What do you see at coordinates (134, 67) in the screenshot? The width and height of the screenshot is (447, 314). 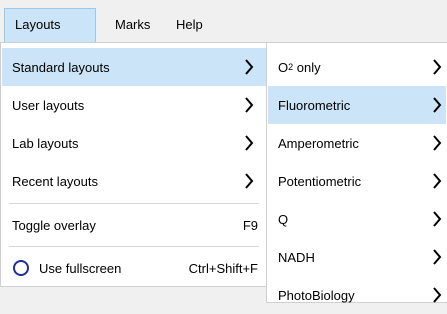 I see `menu-item-standard-layouts: Standard layouts` at bounding box center [134, 67].